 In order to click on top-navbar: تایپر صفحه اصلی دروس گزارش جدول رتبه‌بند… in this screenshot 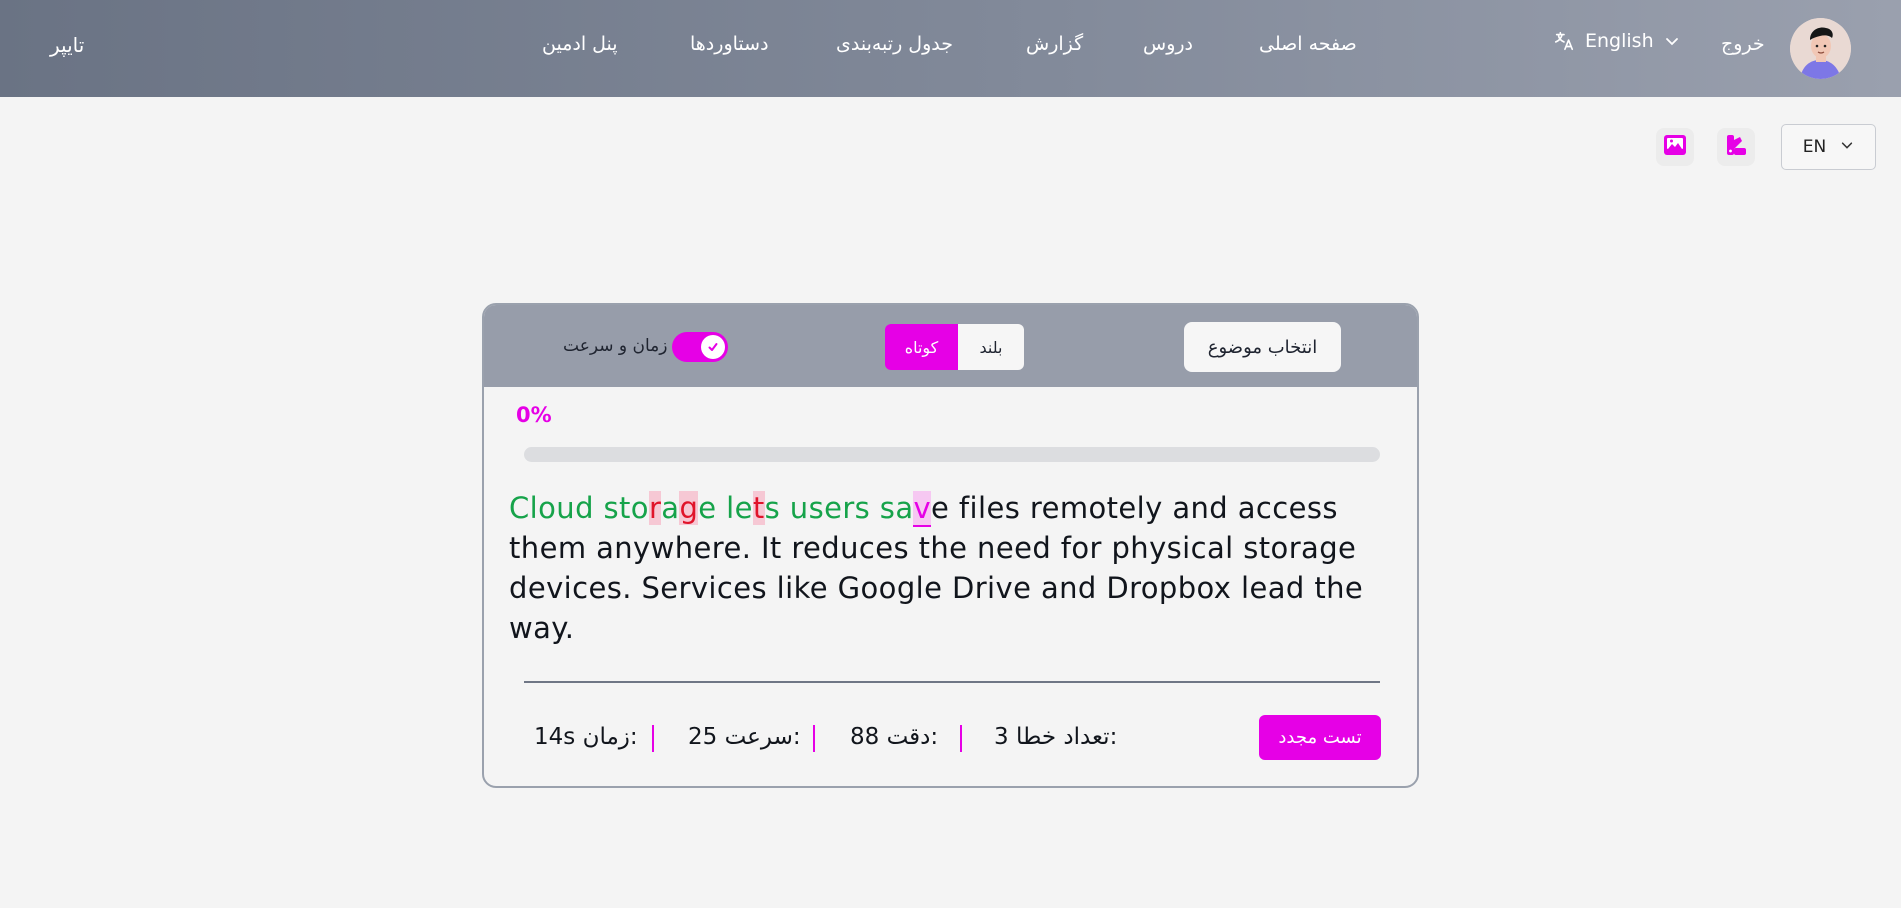, I will do `click(950, 48)`.